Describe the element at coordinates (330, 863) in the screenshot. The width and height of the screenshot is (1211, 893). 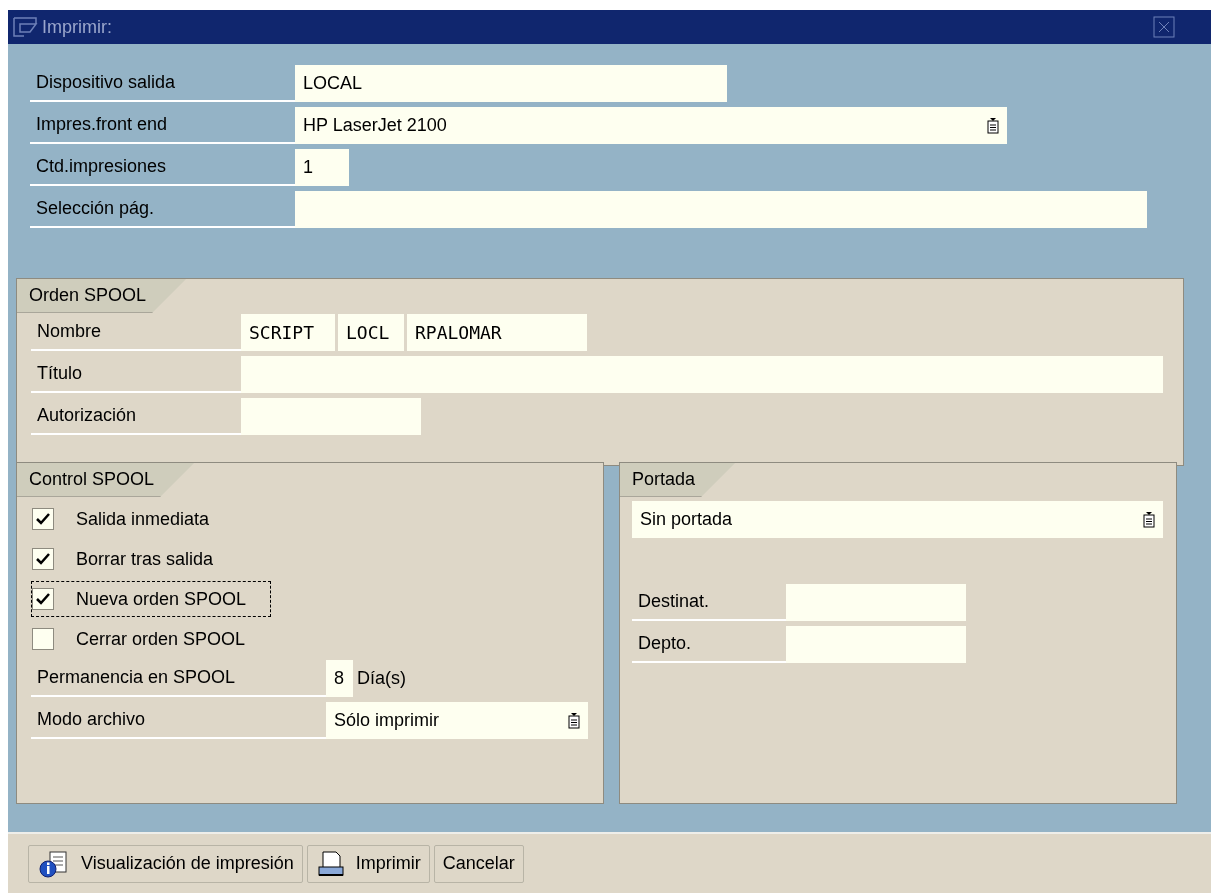
I see `printer-icon` at that location.